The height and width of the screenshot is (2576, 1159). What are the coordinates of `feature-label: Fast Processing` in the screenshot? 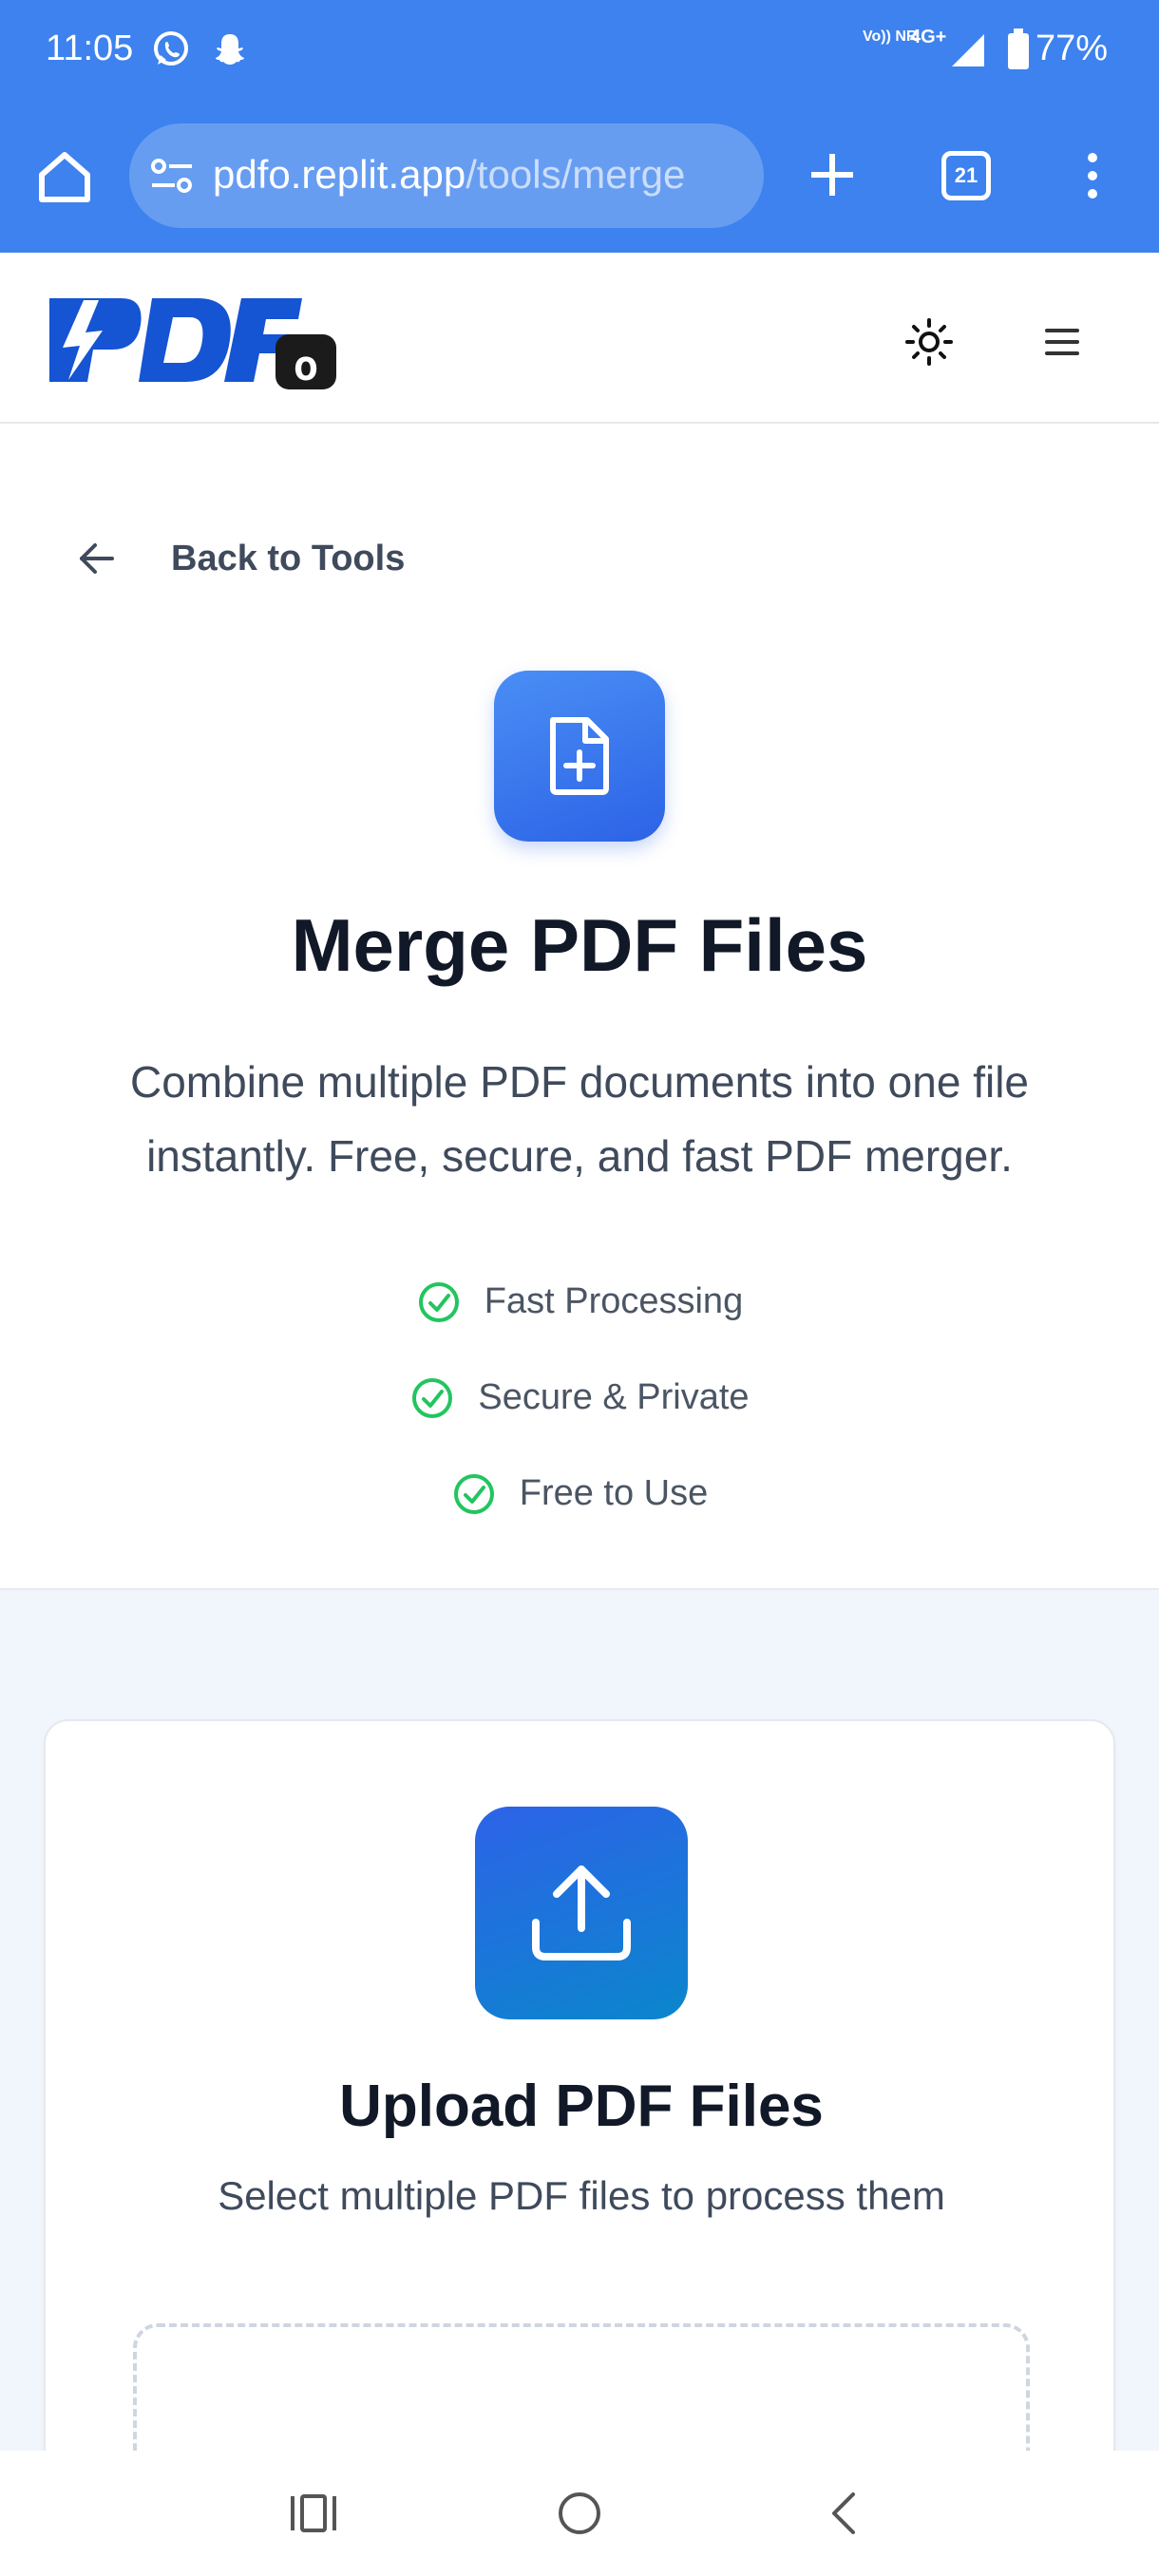 It's located at (614, 1301).